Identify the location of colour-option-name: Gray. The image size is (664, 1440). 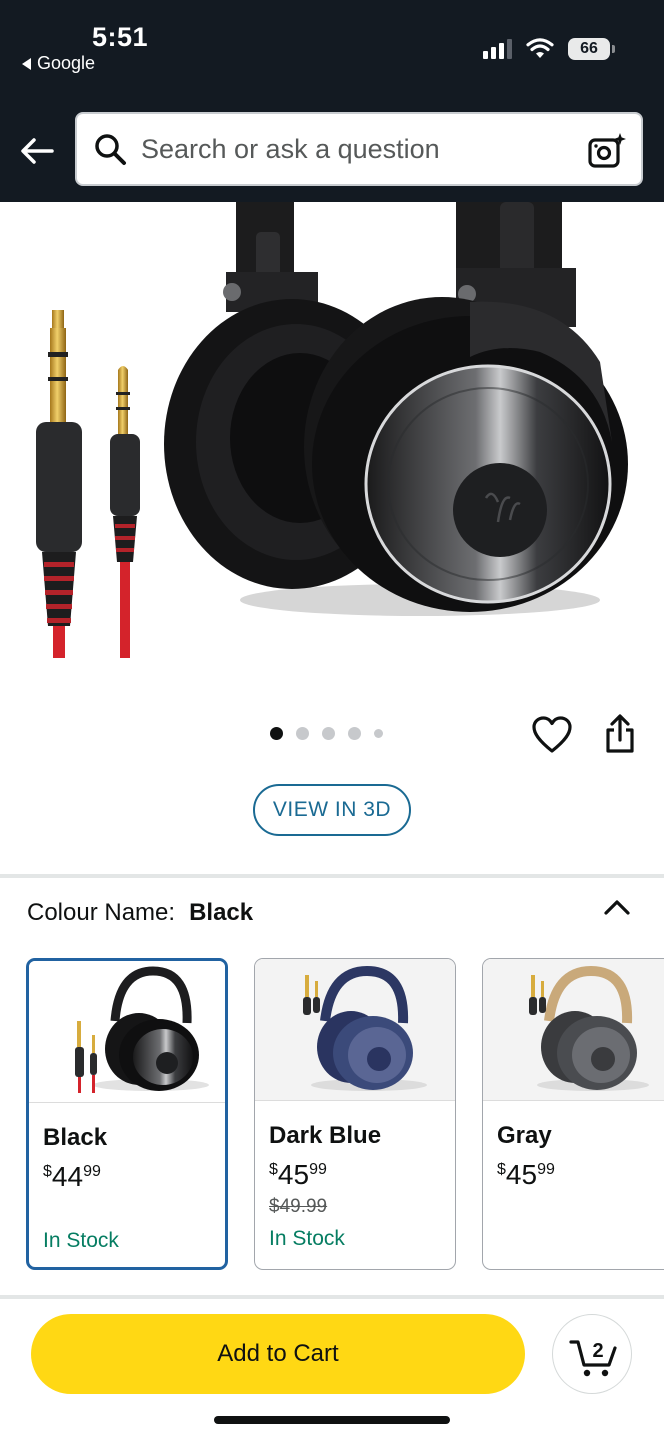
(524, 1135).